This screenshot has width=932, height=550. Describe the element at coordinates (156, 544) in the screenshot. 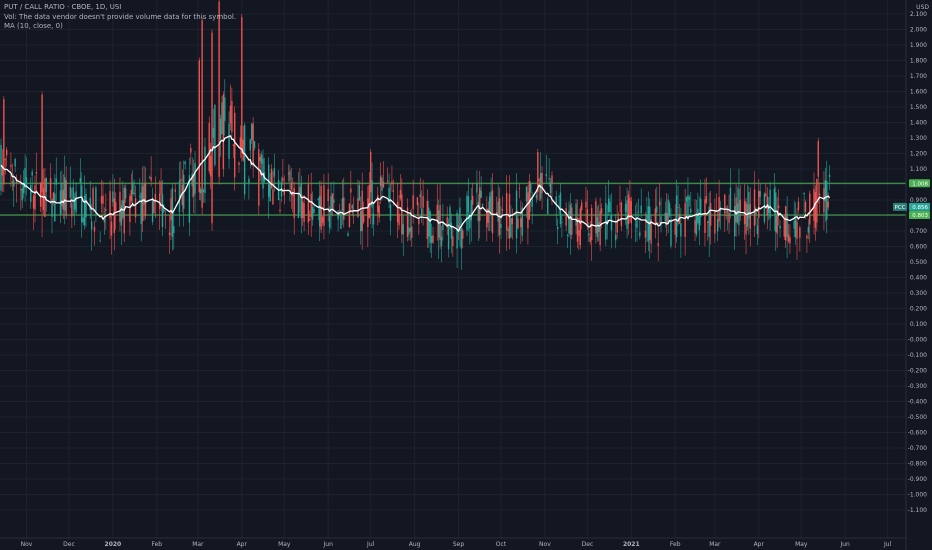

I see `time-tick-label: Feb` at that location.